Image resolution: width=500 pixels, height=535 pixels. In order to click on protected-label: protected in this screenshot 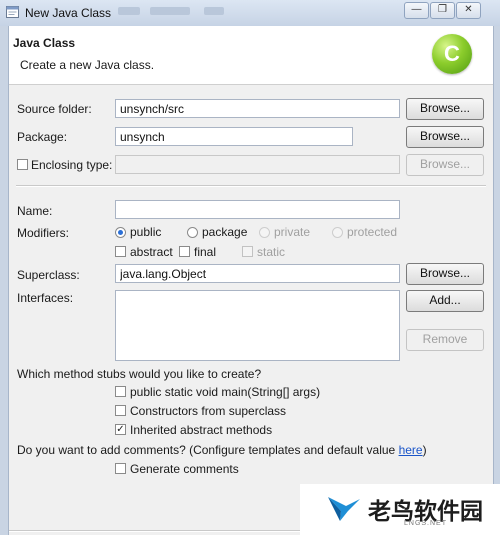, I will do `click(372, 232)`.